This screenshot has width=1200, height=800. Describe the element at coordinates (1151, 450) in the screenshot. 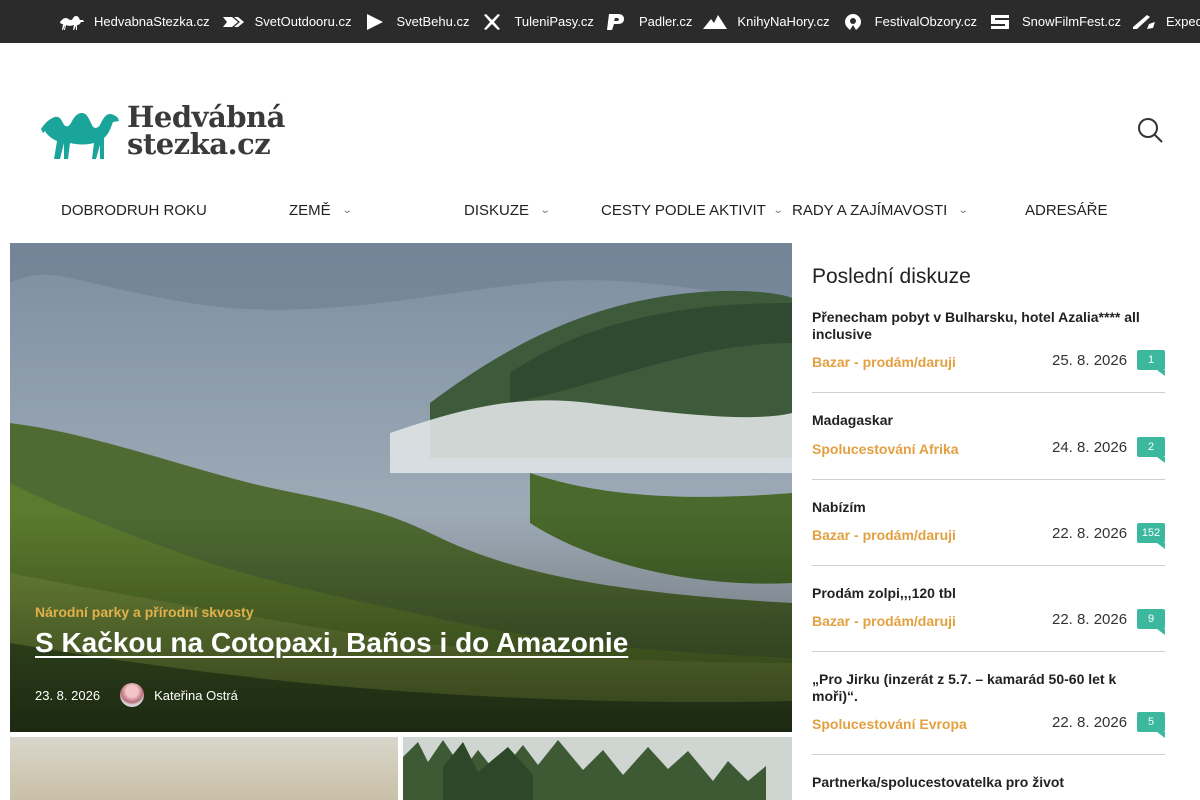

I see `reply-count-badge: 2` at that location.